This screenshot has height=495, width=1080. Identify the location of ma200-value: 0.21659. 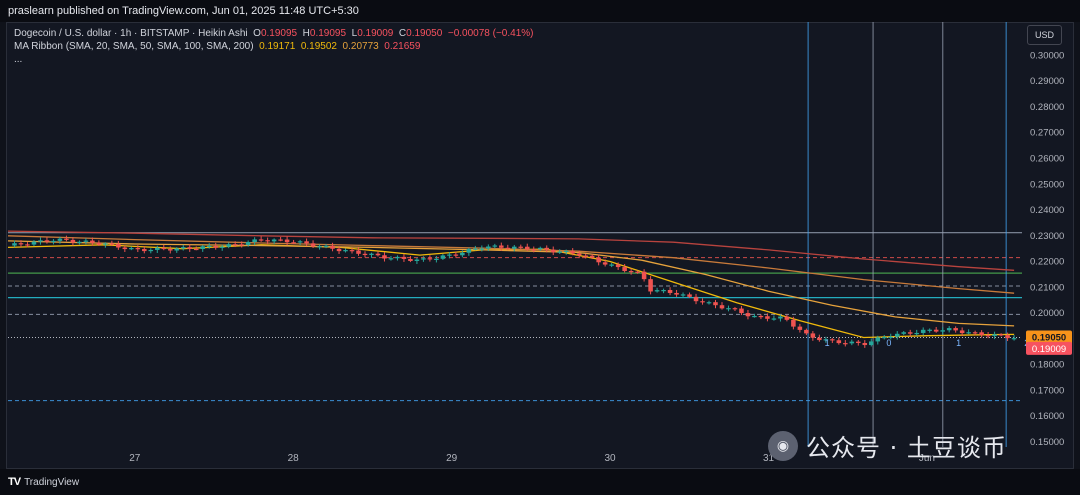
(402, 46).